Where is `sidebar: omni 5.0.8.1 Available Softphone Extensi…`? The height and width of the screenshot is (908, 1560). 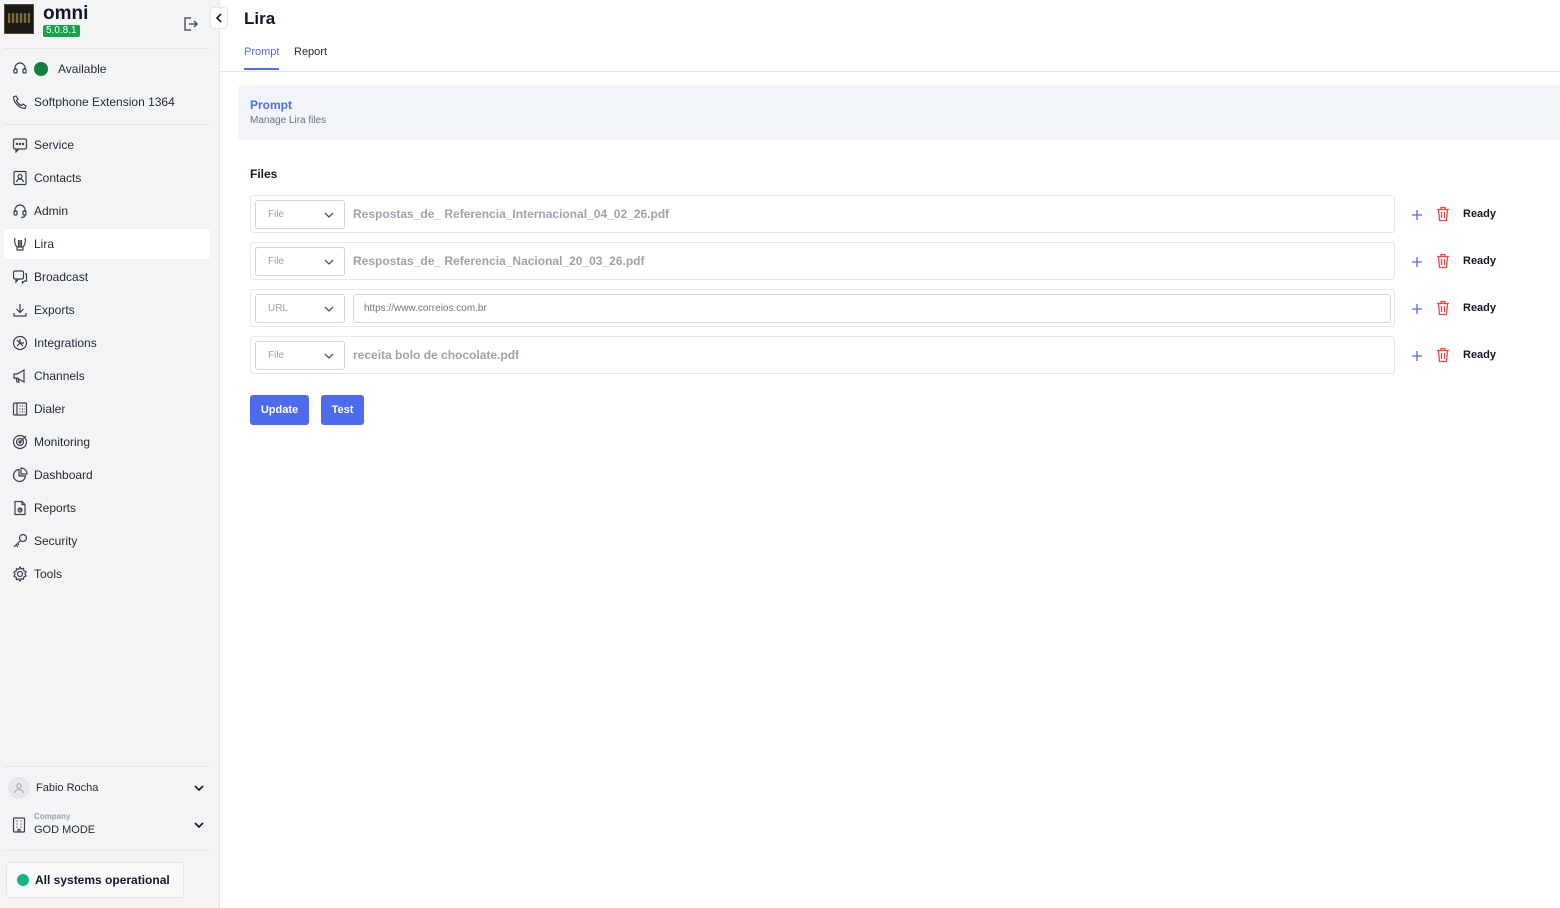
sidebar: omni 5.0.8.1 Available Softphone Extensi… is located at coordinates (114, 454).